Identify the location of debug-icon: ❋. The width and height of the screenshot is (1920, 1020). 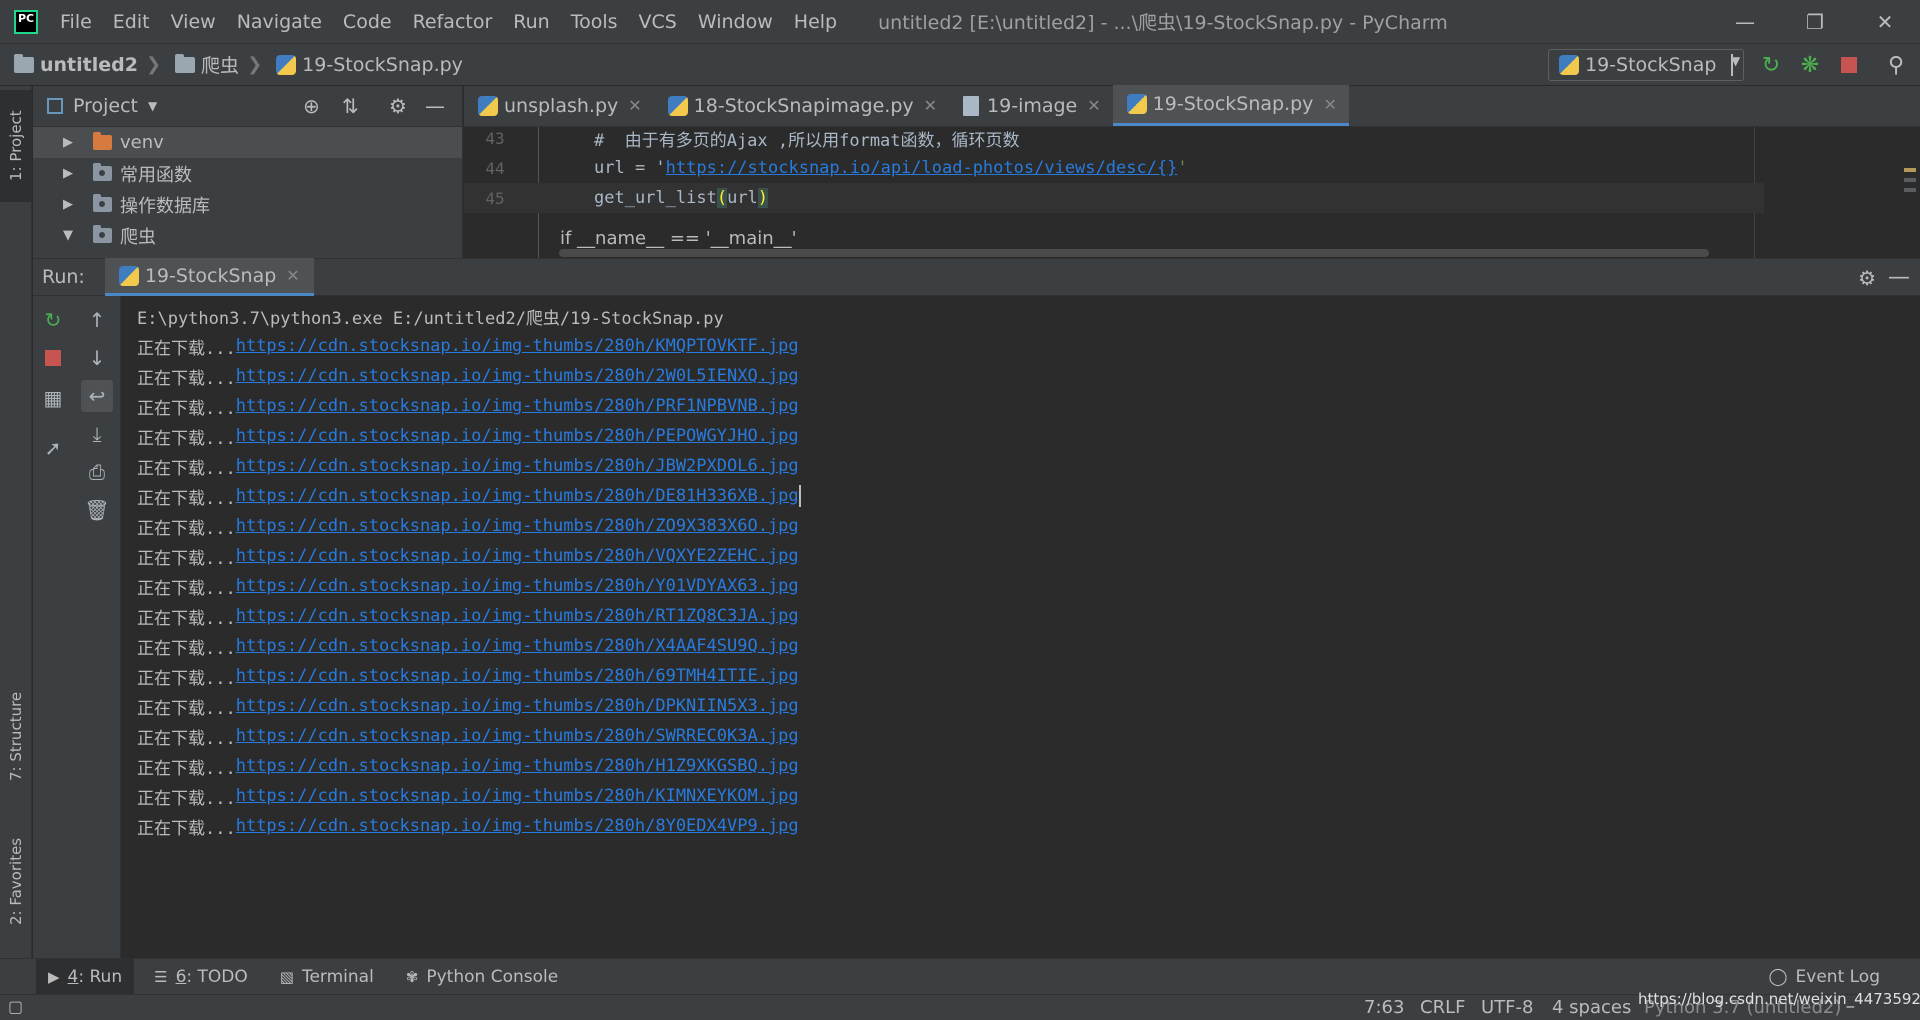
(1810, 65).